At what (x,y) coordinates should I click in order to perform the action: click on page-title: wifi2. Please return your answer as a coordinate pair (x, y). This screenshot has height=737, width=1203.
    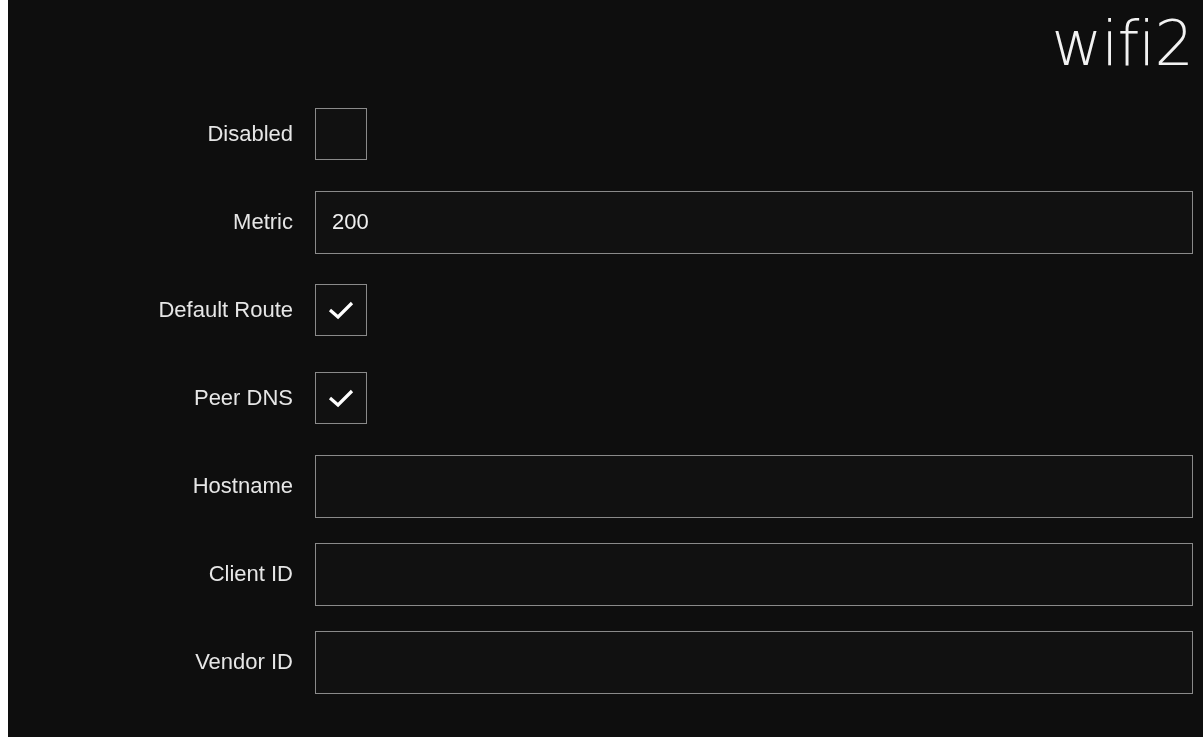
    Looking at the image, I should click on (1122, 44).